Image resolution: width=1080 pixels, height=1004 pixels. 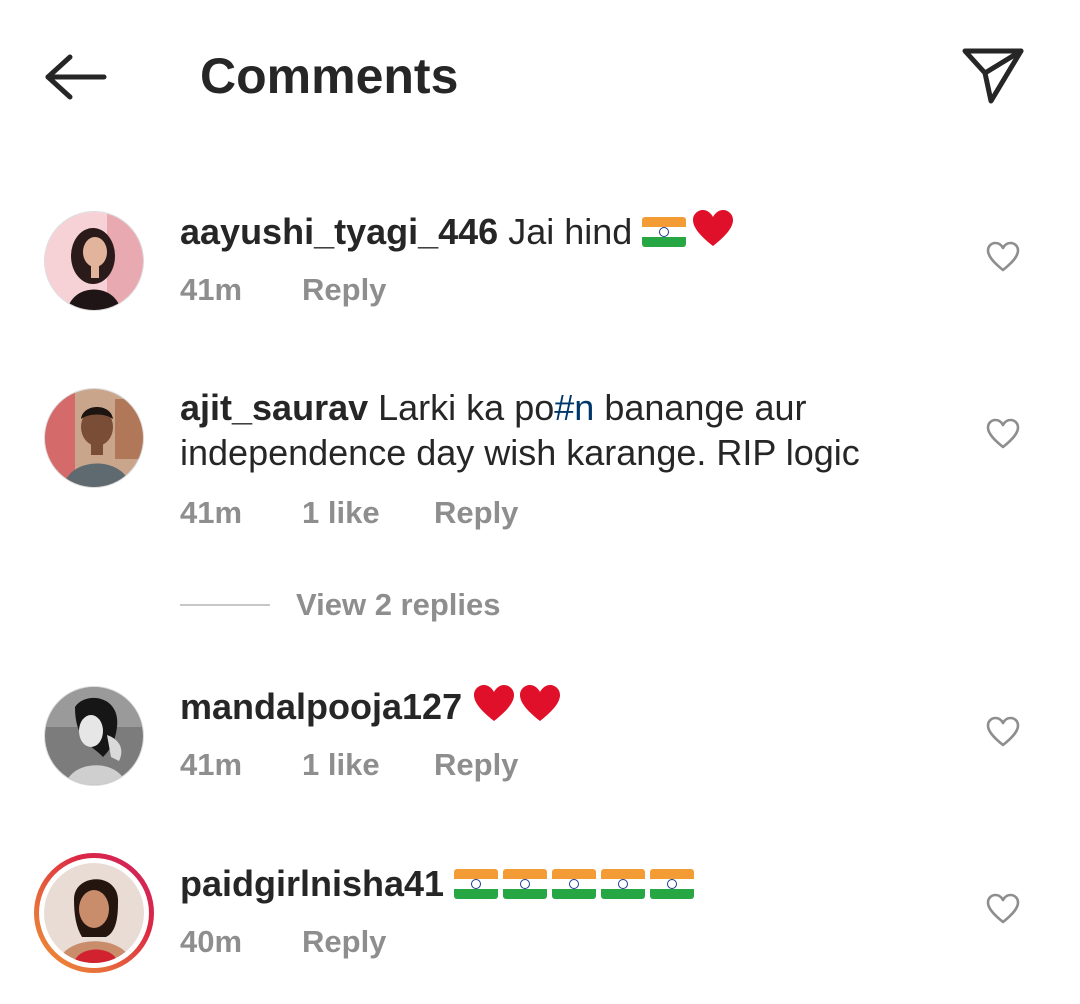 I want to click on comment-message: Jai hind, so click(x=570, y=231).